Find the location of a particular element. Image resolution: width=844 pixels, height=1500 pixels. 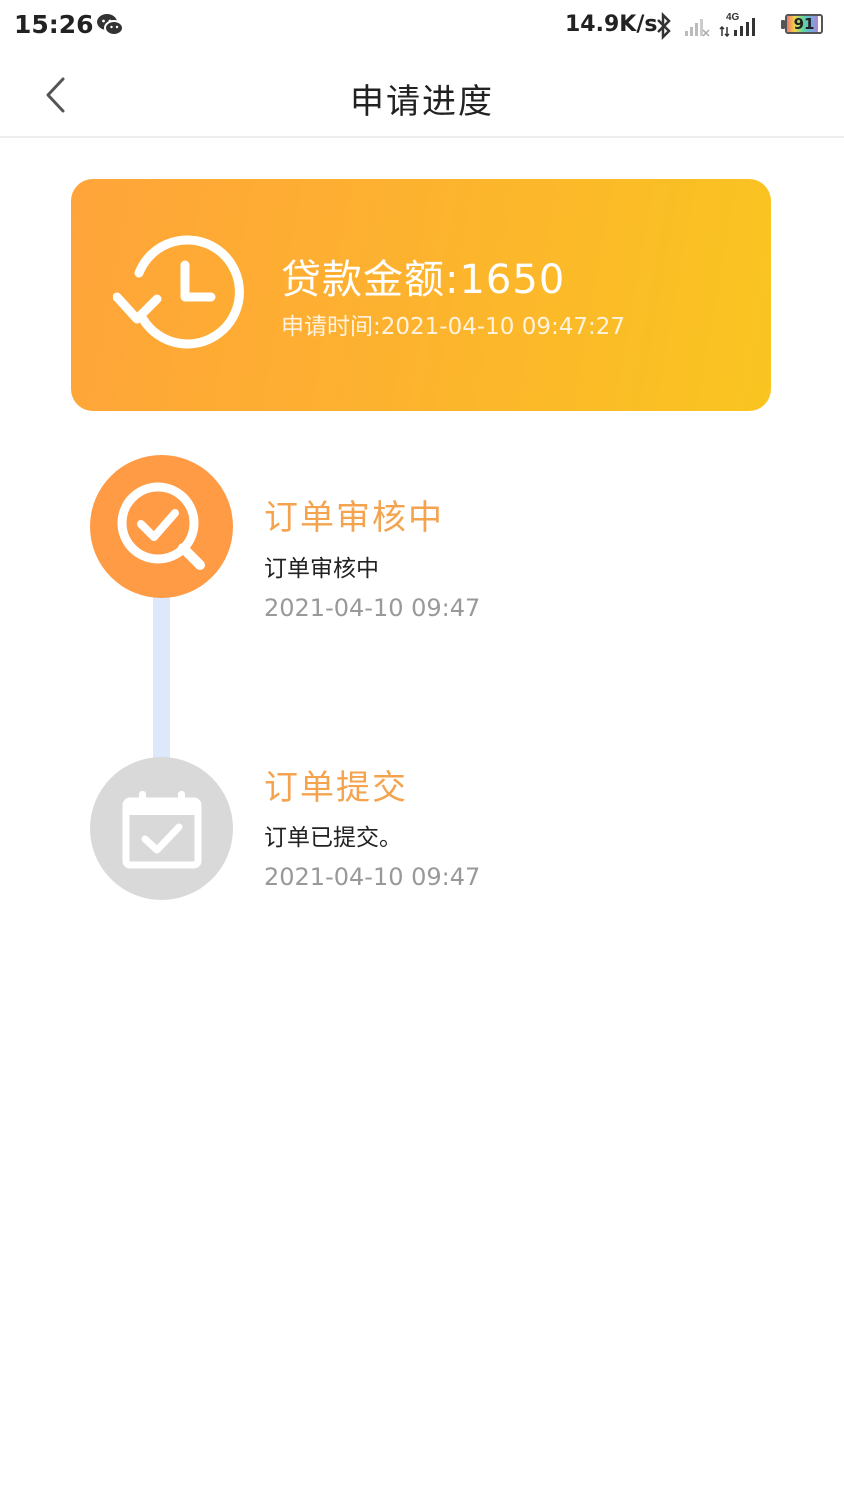

step-description: 订单已提交。 is located at coordinates (333, 838).